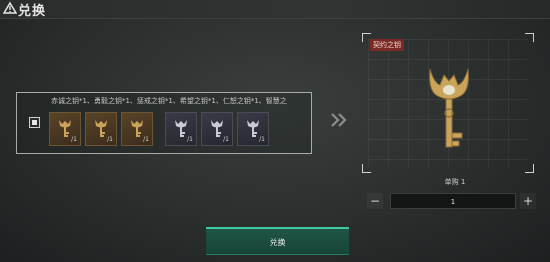  What do you see at coordinates (453, 201) in the screenshot?
I see `quantity-input: 1` at bounding box center [453, 201].